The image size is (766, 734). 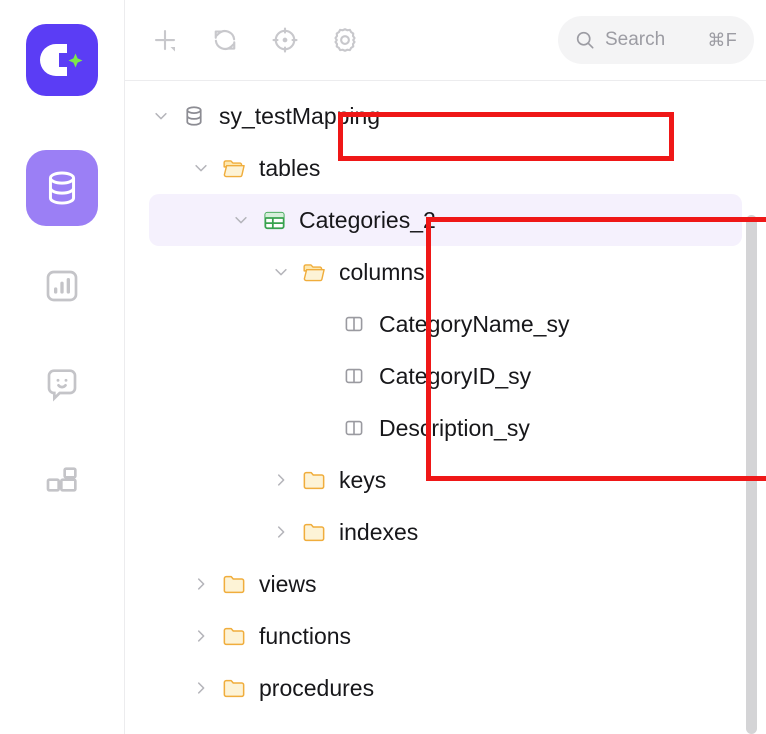 What do you see at coordinates (305, 635) in the screenshot?
I see `tree-node-label: functions` at bounding box center [305, 635].